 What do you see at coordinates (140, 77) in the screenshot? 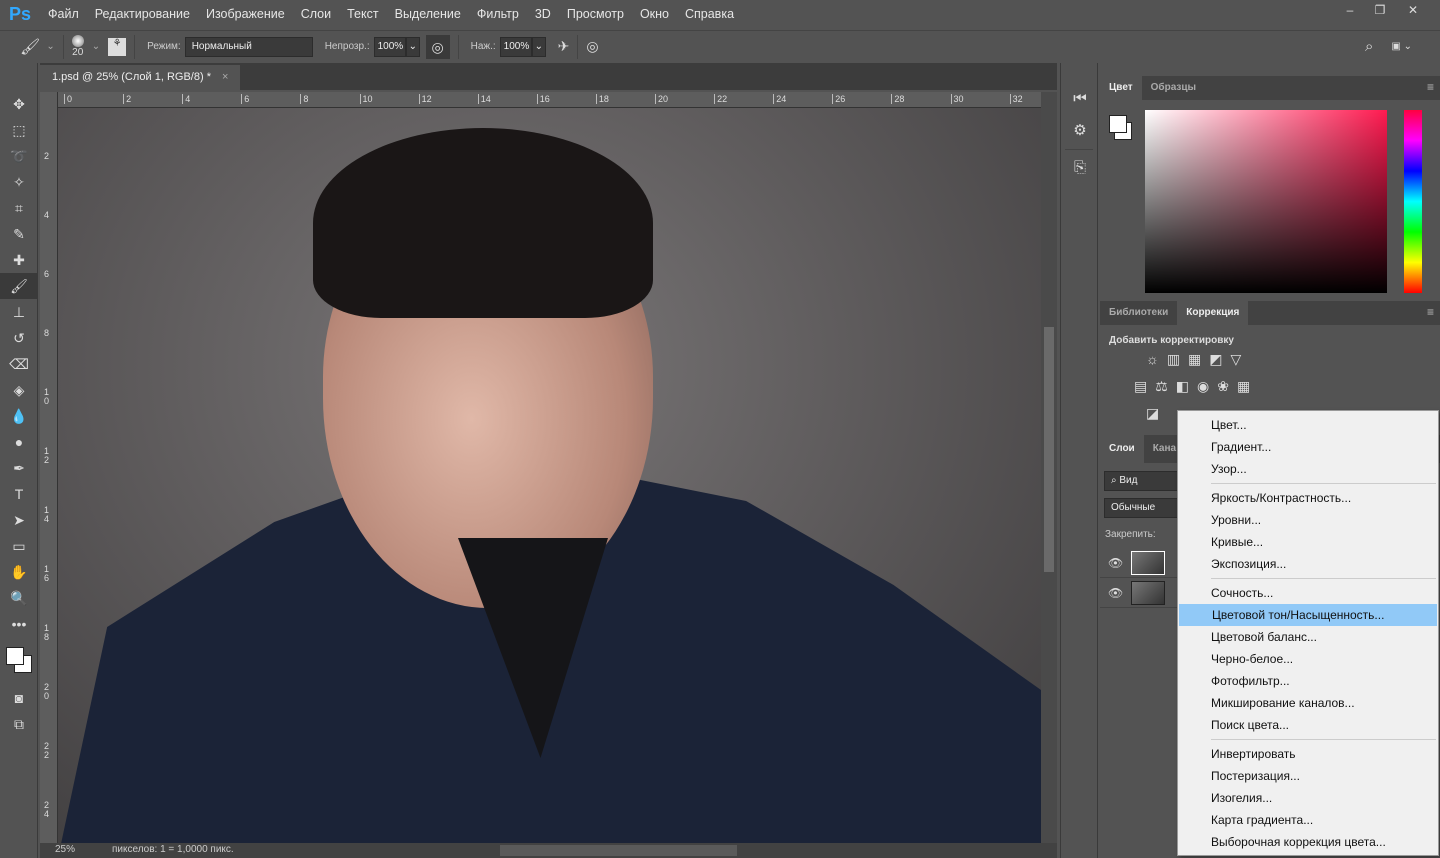
I see `document-tab: 1.psd @ 25% (Слой 1, RGB/8) * ×` at bounding box center [140, 77].